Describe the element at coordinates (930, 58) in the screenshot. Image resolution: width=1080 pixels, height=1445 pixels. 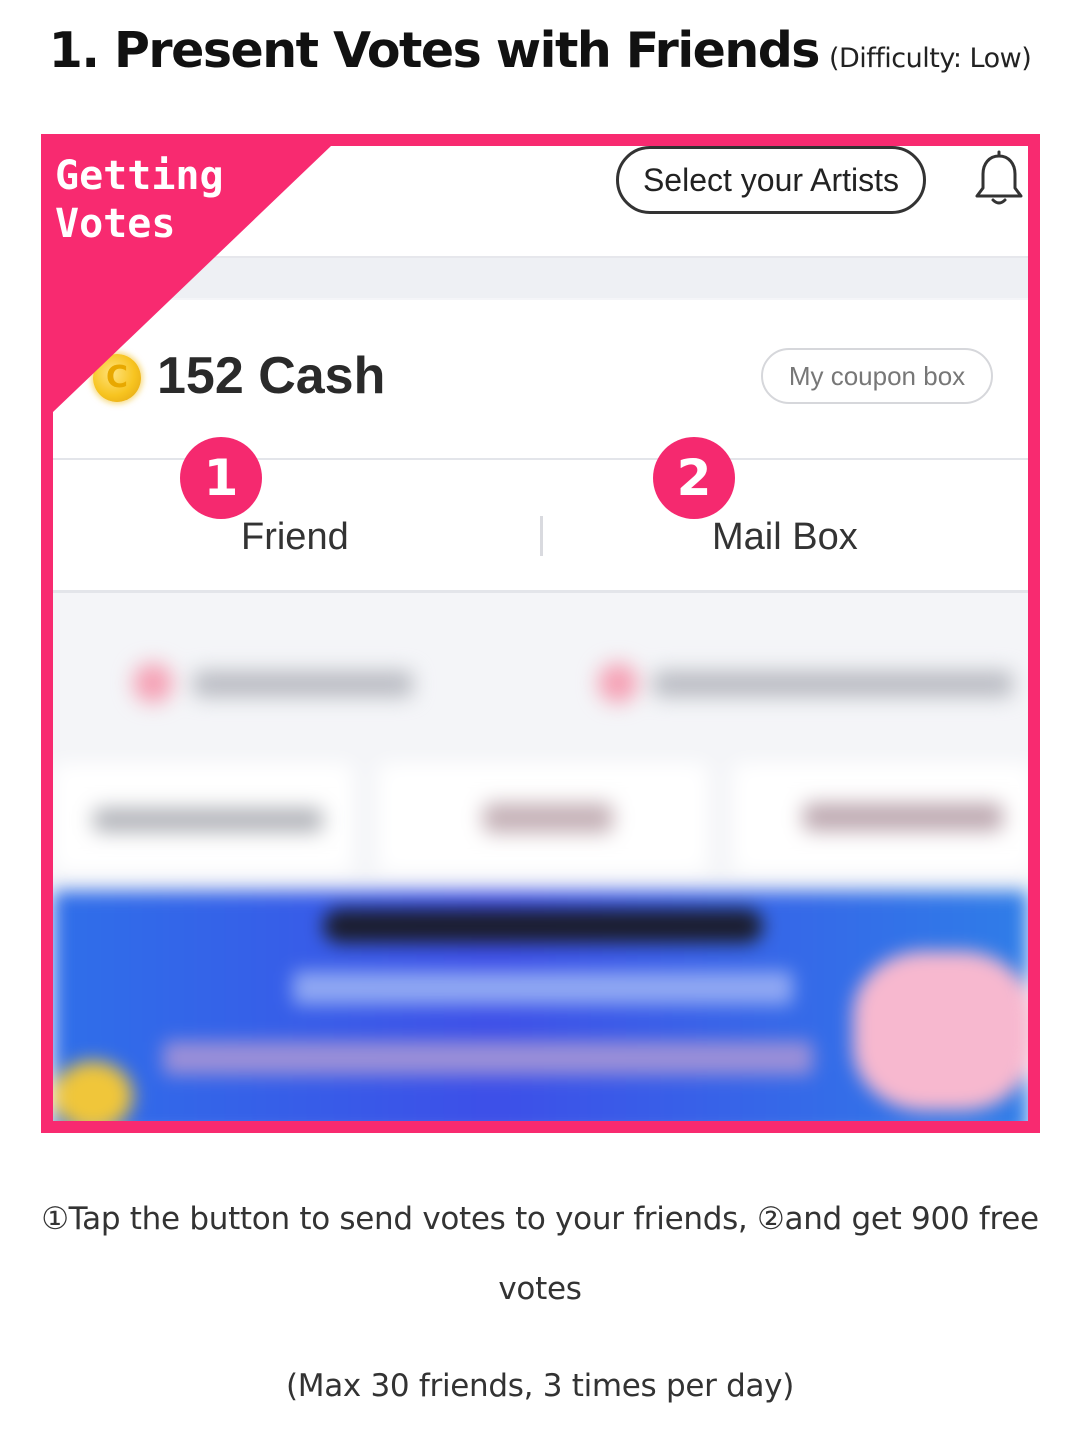
I see `difficulty-label: (Difficulty: Low)` at that location.